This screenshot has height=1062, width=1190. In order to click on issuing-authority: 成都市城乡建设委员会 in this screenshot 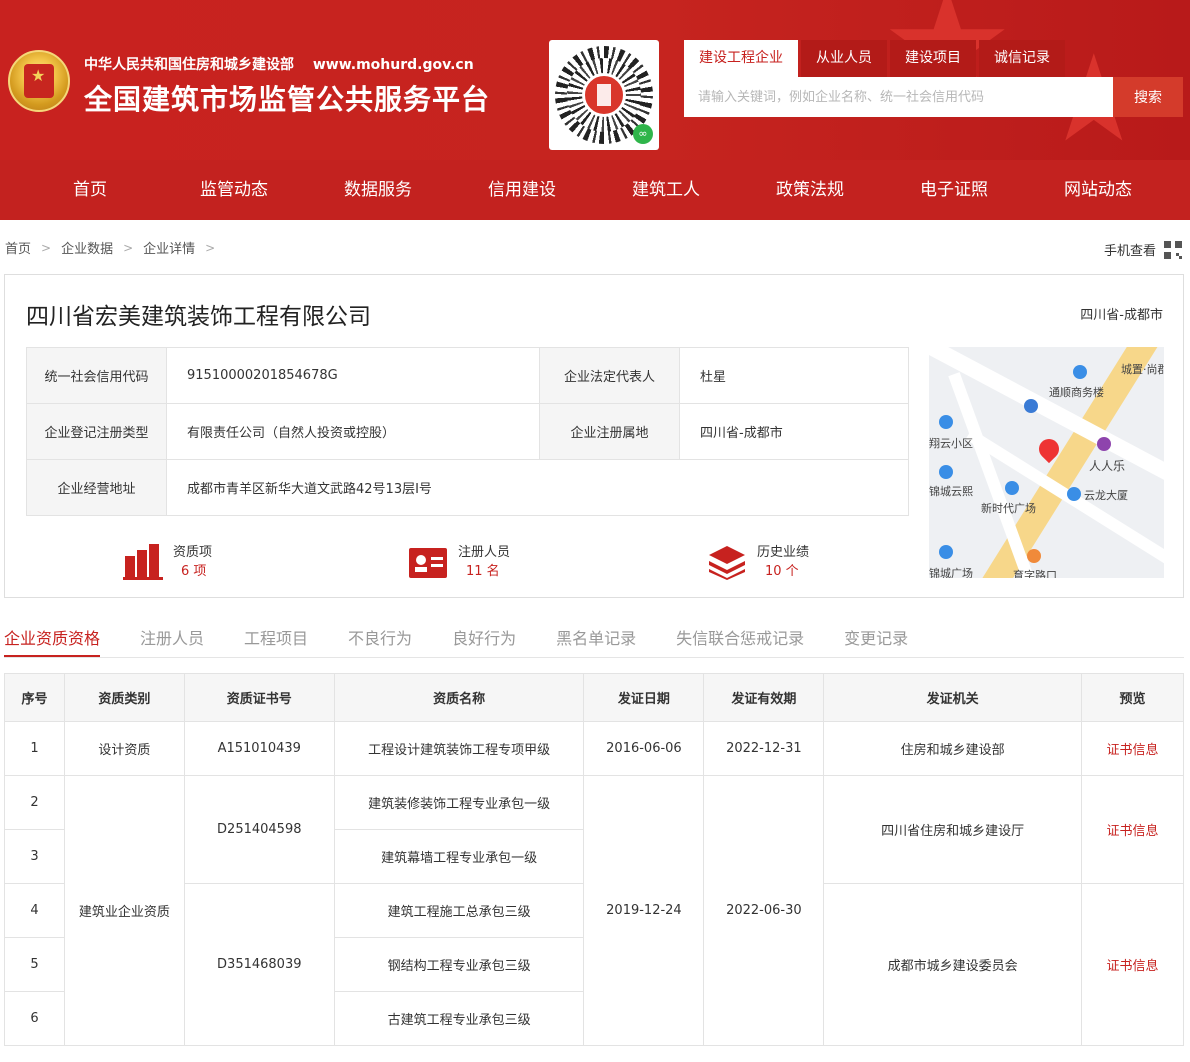, I will do `click(953, 964)`.